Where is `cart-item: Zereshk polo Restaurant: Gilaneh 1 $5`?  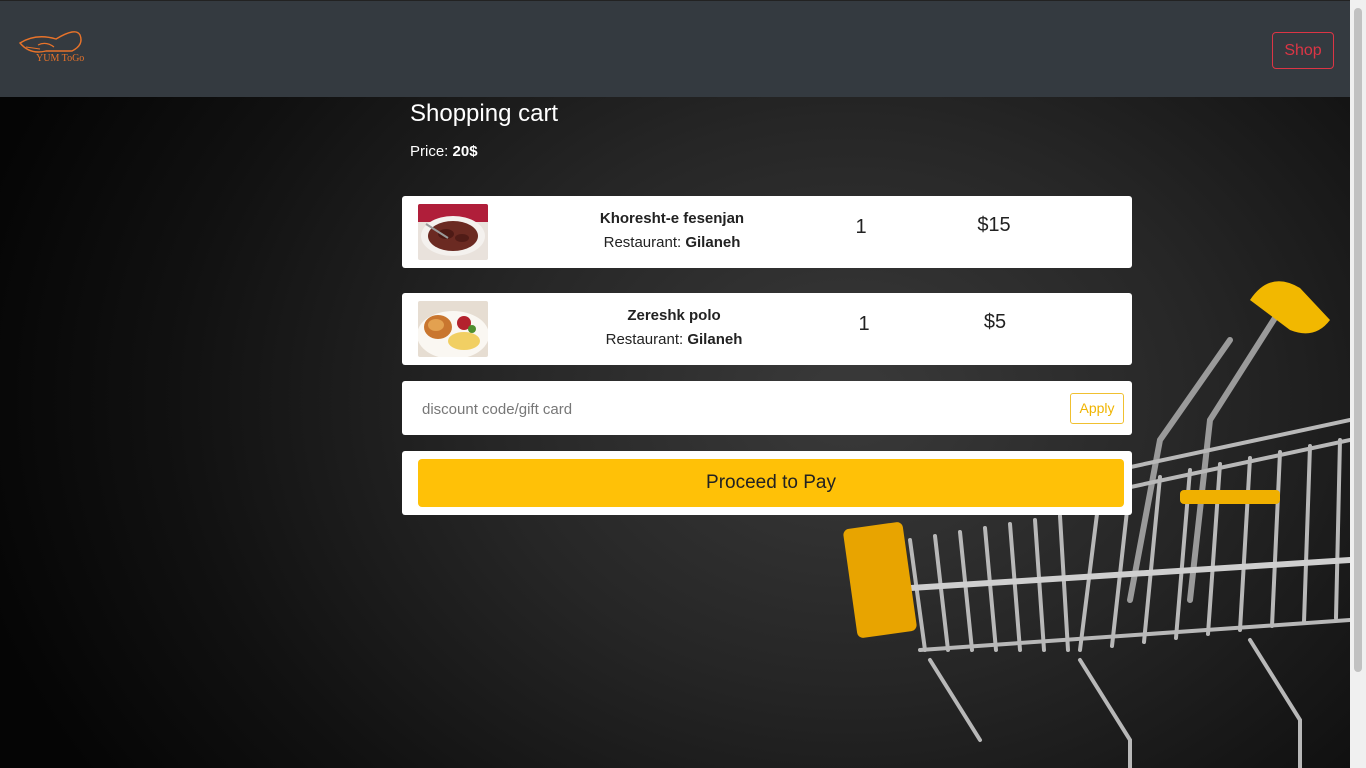
cart-item: Zereshk polo Restaurant: Gilaneh 1 $5 is located at coordinates (767, 329).